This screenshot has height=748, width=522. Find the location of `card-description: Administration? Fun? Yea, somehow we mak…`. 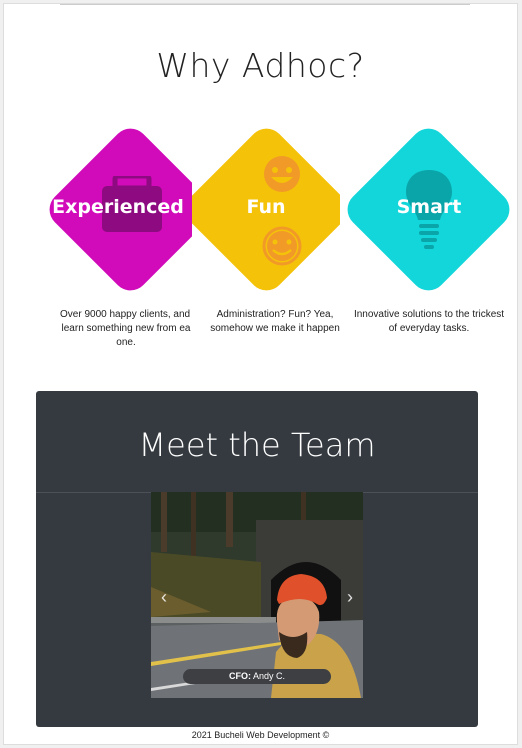

card-description: Administration? Fun? Yea, somehow we mak… is located at coordinates (275, 322).